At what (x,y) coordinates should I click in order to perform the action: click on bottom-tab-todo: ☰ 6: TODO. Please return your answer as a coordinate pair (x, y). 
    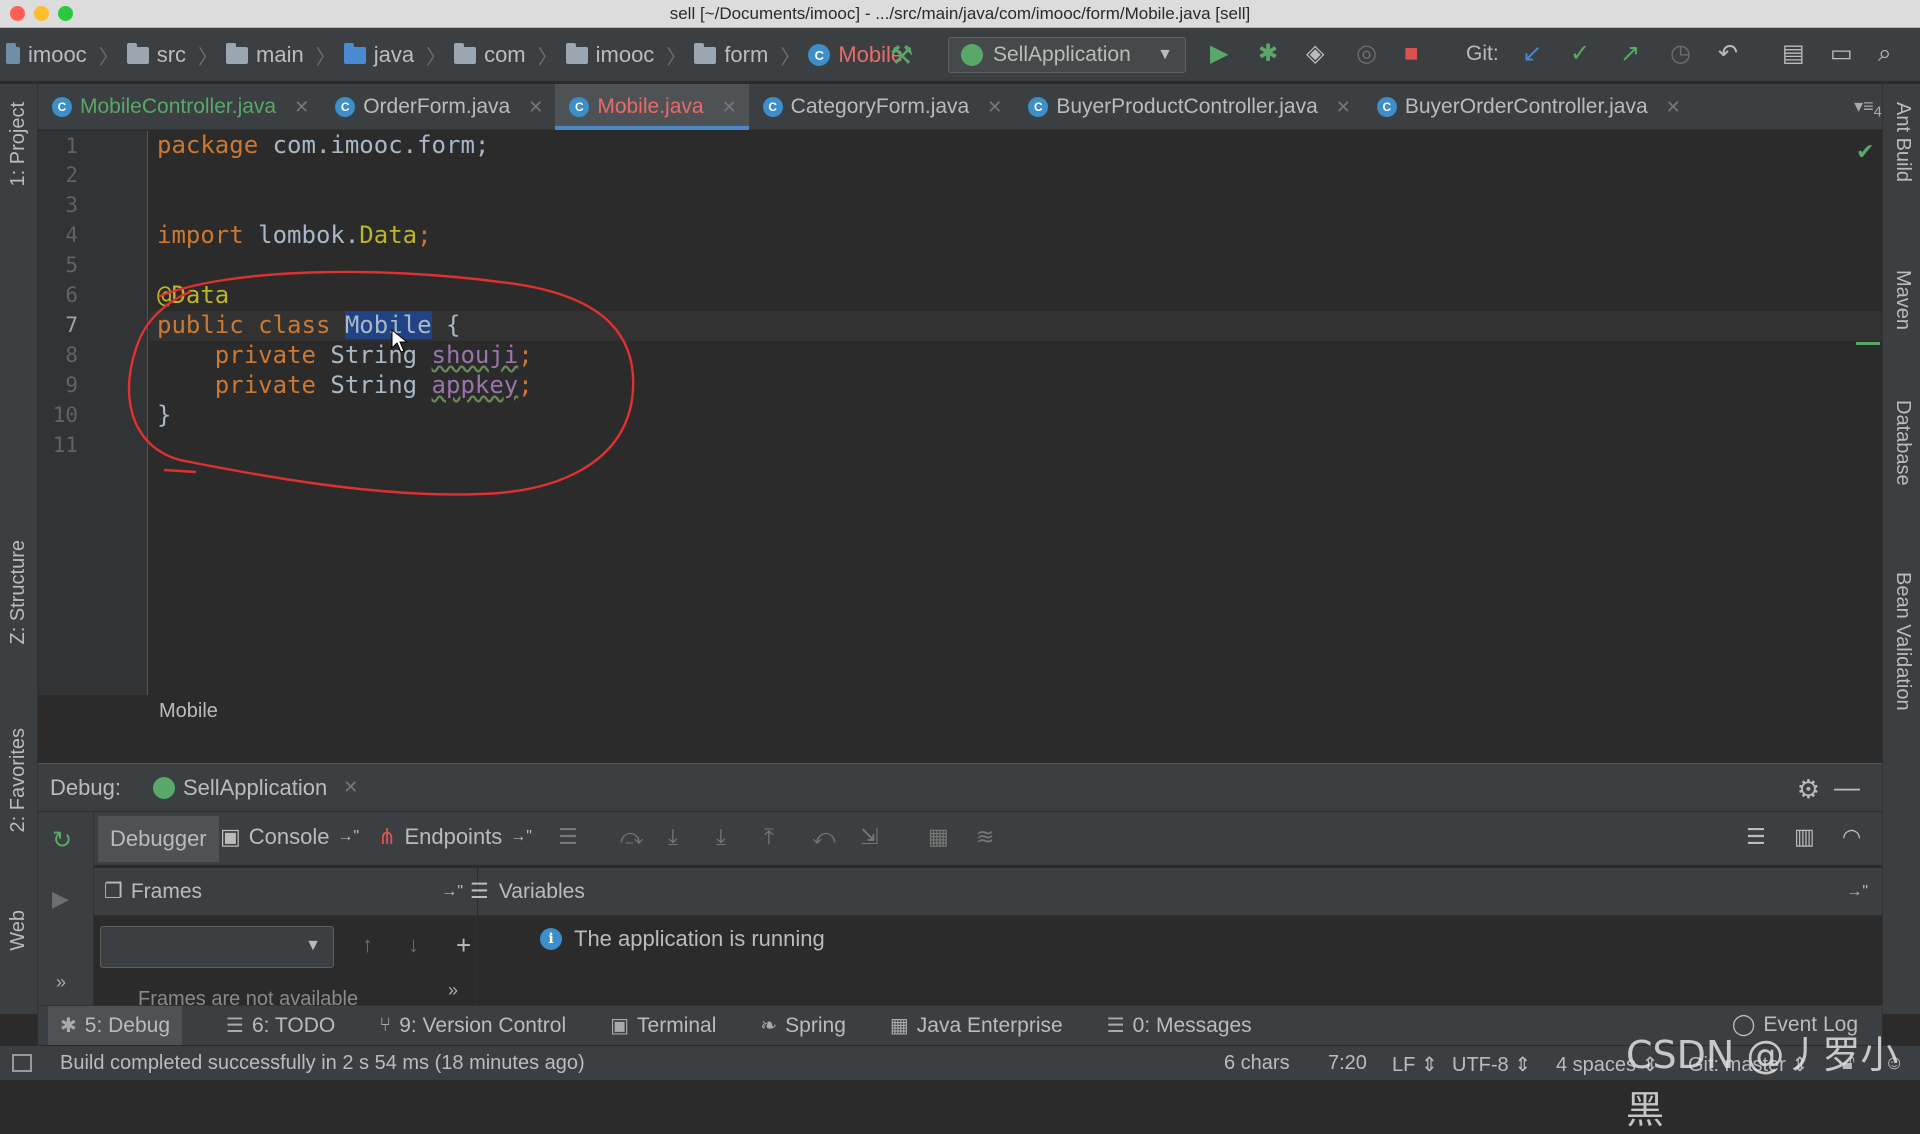
    Looking at the image, I should click on (280, 1025).